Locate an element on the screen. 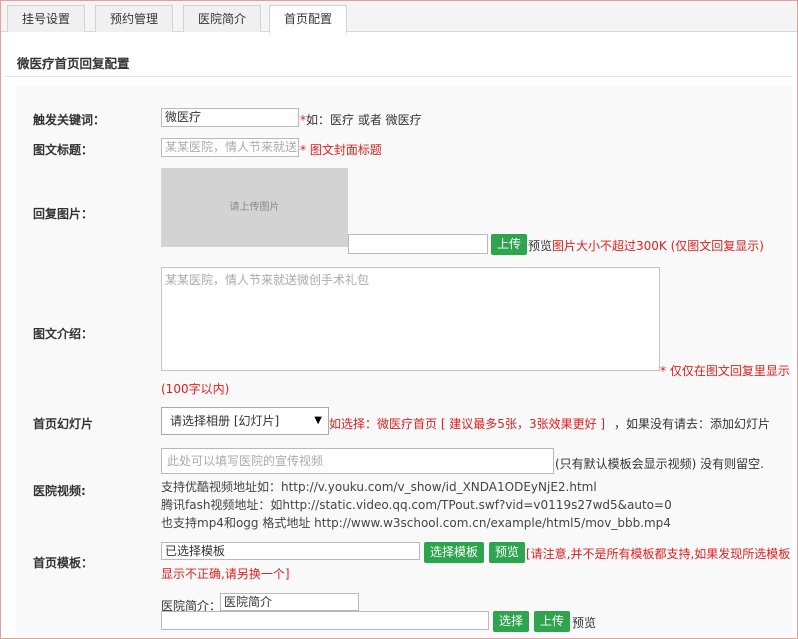 The width and height of the screenshot is (798, 639). tab-home-config: 首页配置 is located at coordinates (308, 19).